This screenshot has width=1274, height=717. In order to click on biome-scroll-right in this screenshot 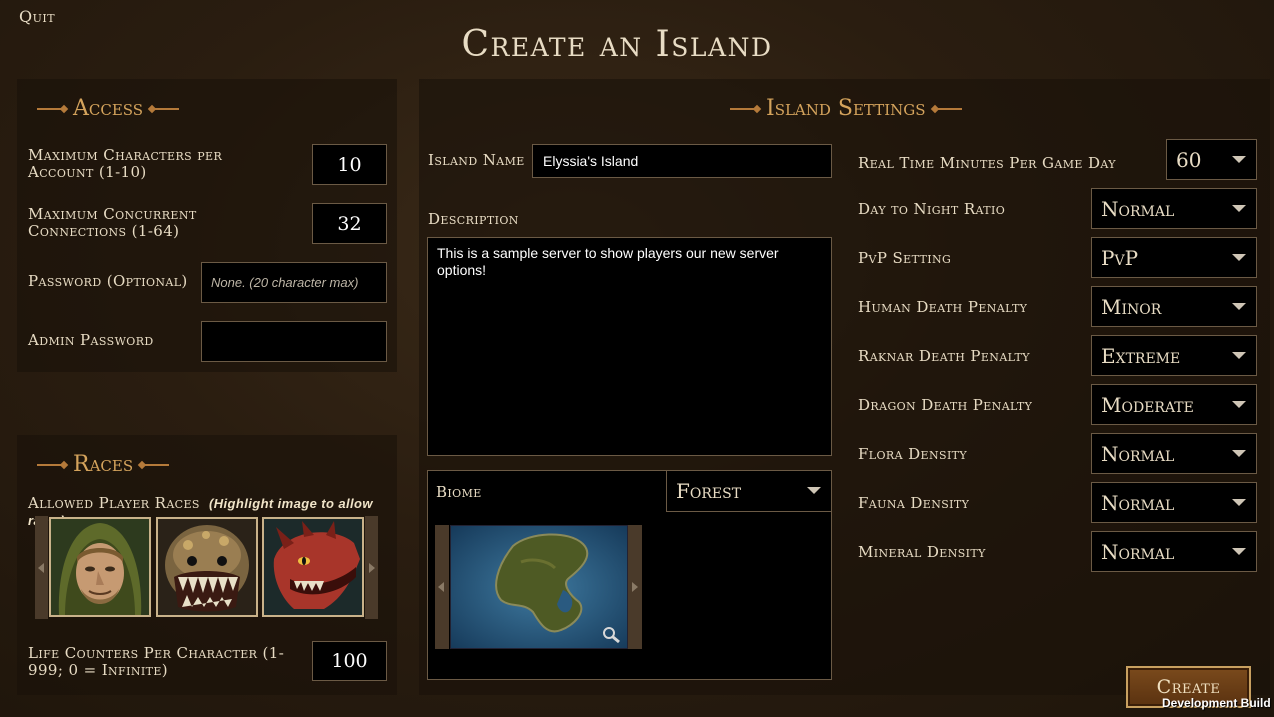, I will do `click(635, 587)`.